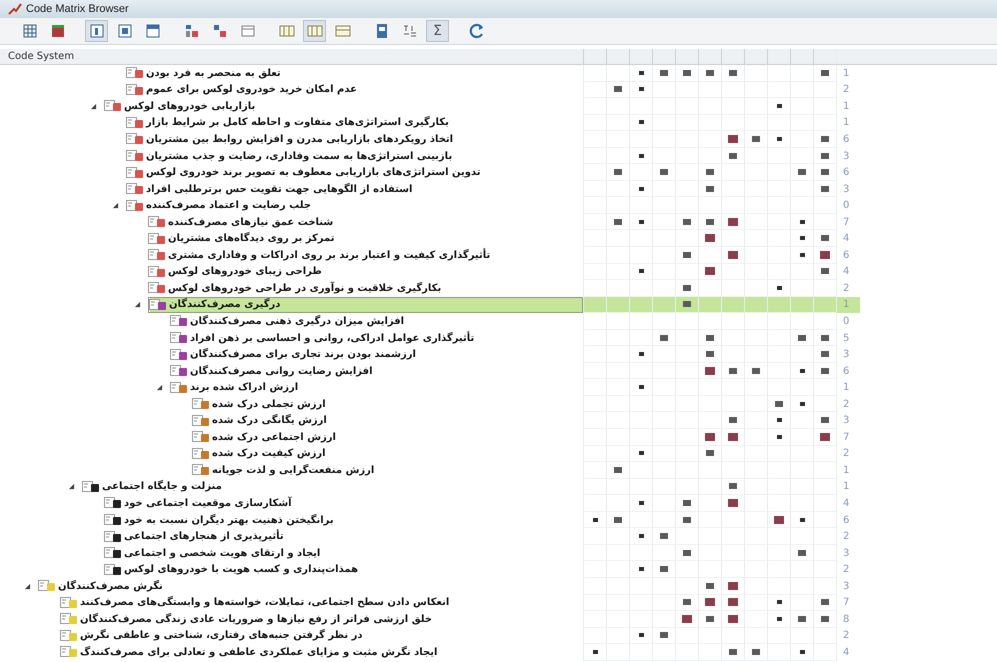 The width and height of the screenshot is (997, 662). What do you see at coordinates (300, 139) in the screenshot?
I see `code-label: اتخاذ رویکردهای بازاریابی مدرن و افزایش روابط بین مشتریان` at bounding box center [300, 139].